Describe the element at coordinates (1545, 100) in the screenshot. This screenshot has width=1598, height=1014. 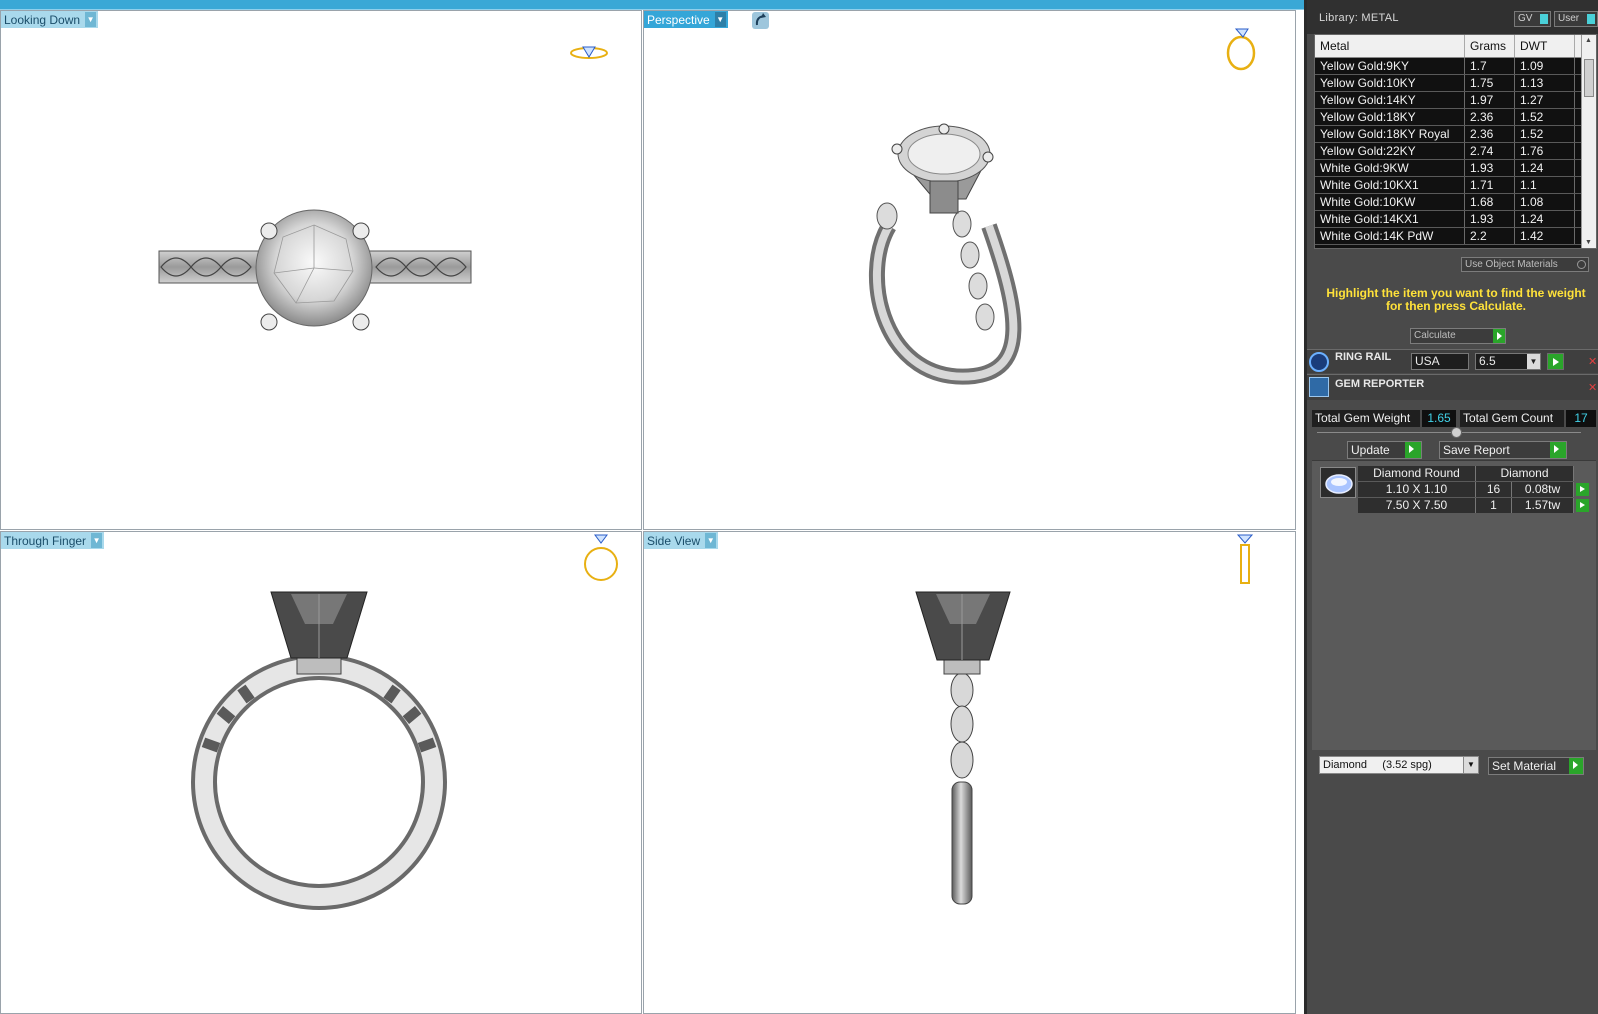
I see `table-cell-dwt: 1.27` at that location.